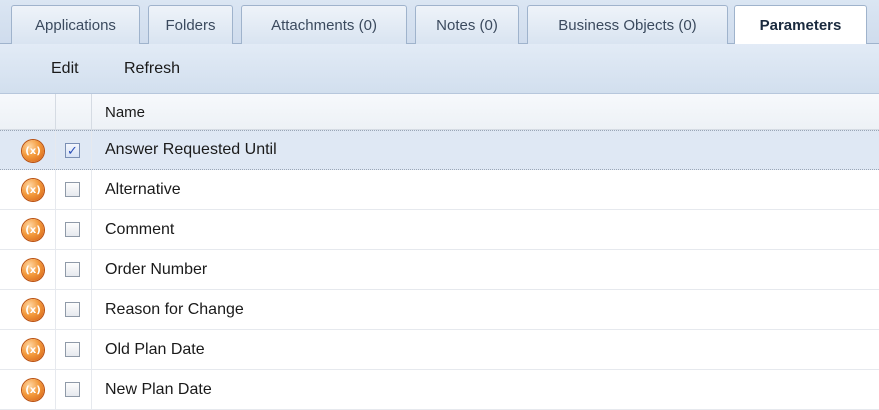 Image resolution: width=879 pixels, height=410 pixels. What do you see at coordinates (174, 309) in the screenshot?
I see `row-name: Reason for Change` at bounding box center [174, 309].